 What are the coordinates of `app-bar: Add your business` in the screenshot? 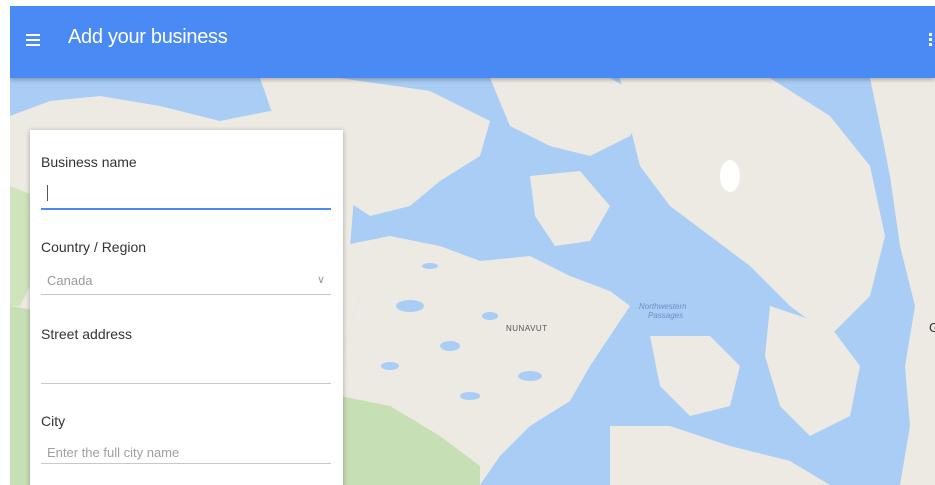 It's located at (472, 42).